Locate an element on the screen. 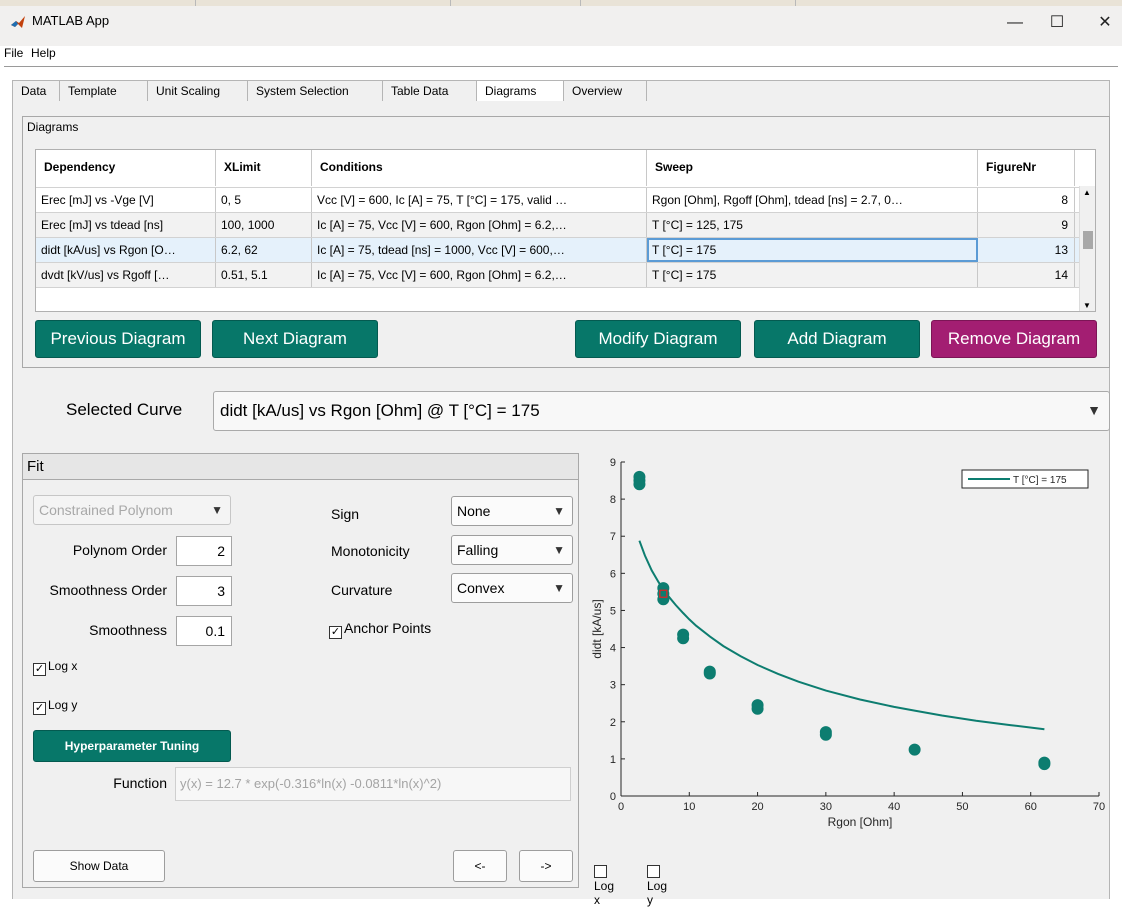 This screenshot has width=1122, height=907. tab-table-data: Table Data is located at coordinates (430, 92).